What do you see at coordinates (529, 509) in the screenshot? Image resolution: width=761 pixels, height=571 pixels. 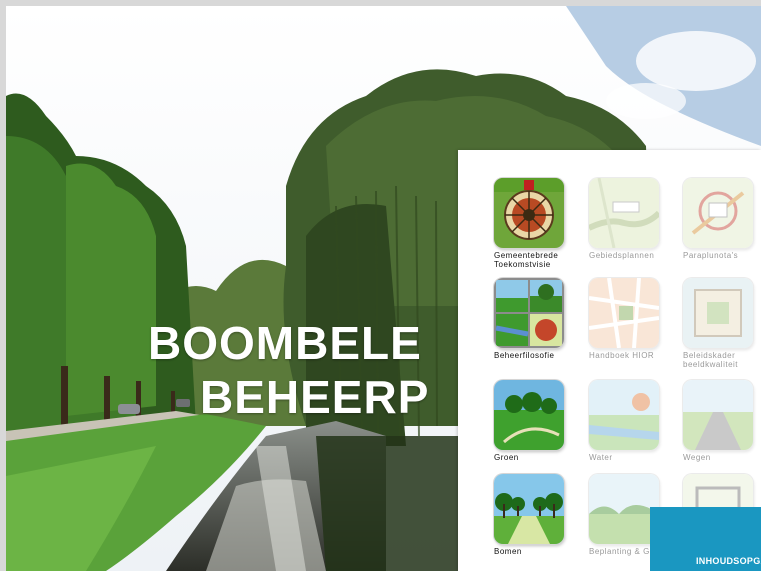 I see `tree-lane-icon` at bounding box center [529, 509].